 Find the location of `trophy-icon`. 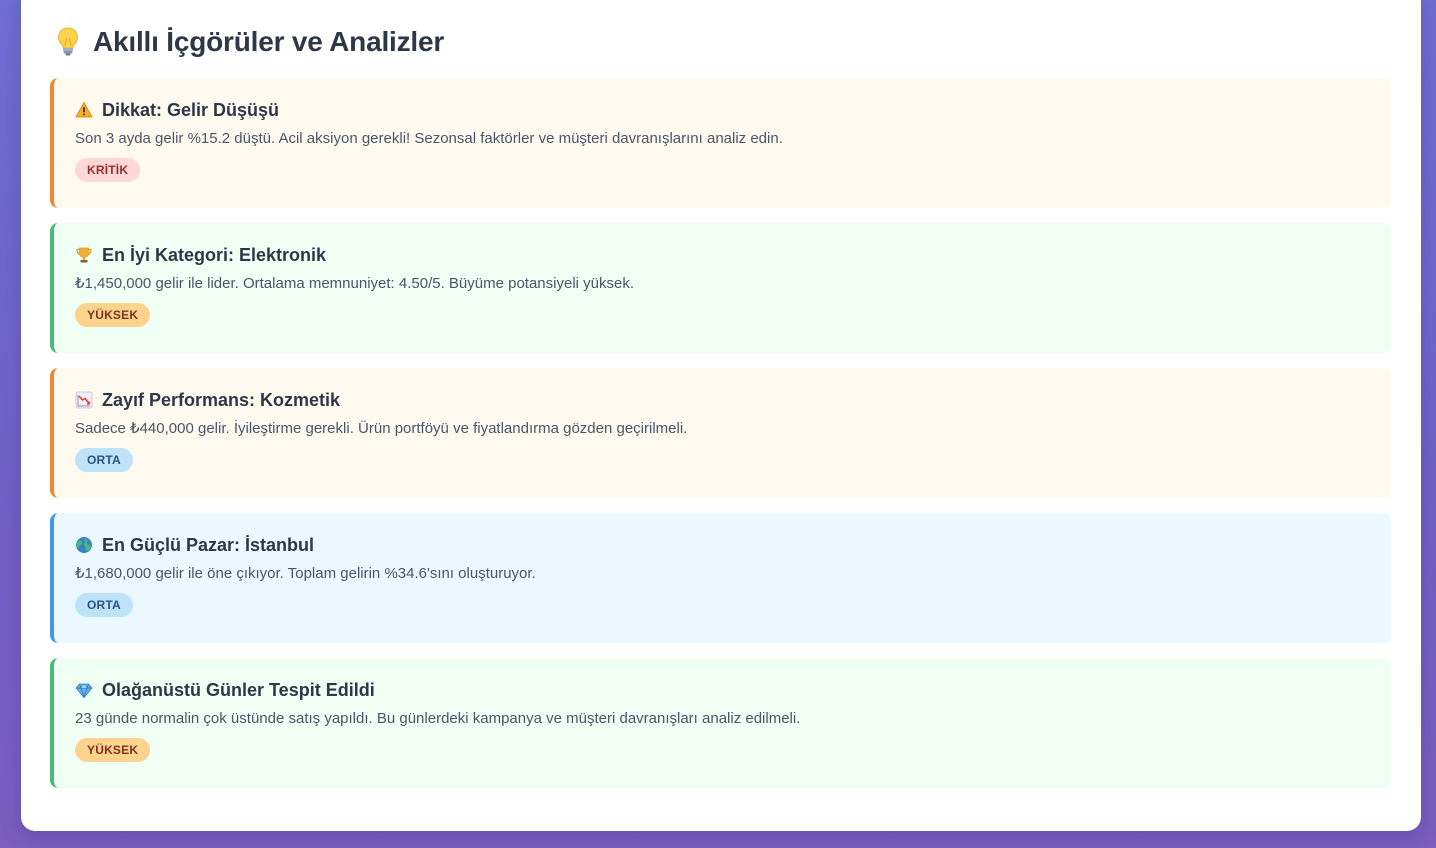

trophy-icon is located at coordinates (84, 255).